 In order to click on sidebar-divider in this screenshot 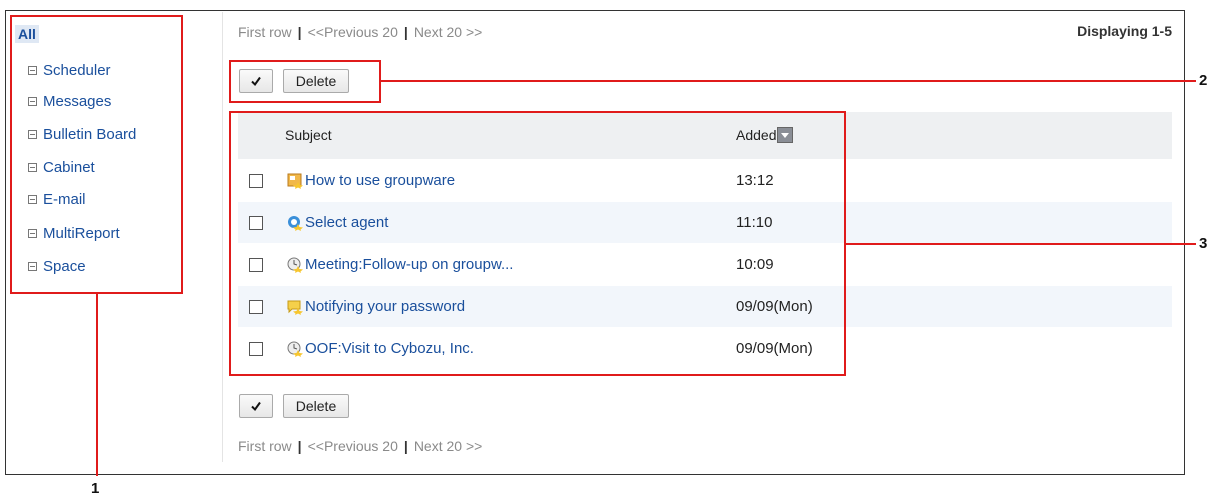, I will do `click(222, 237)`.